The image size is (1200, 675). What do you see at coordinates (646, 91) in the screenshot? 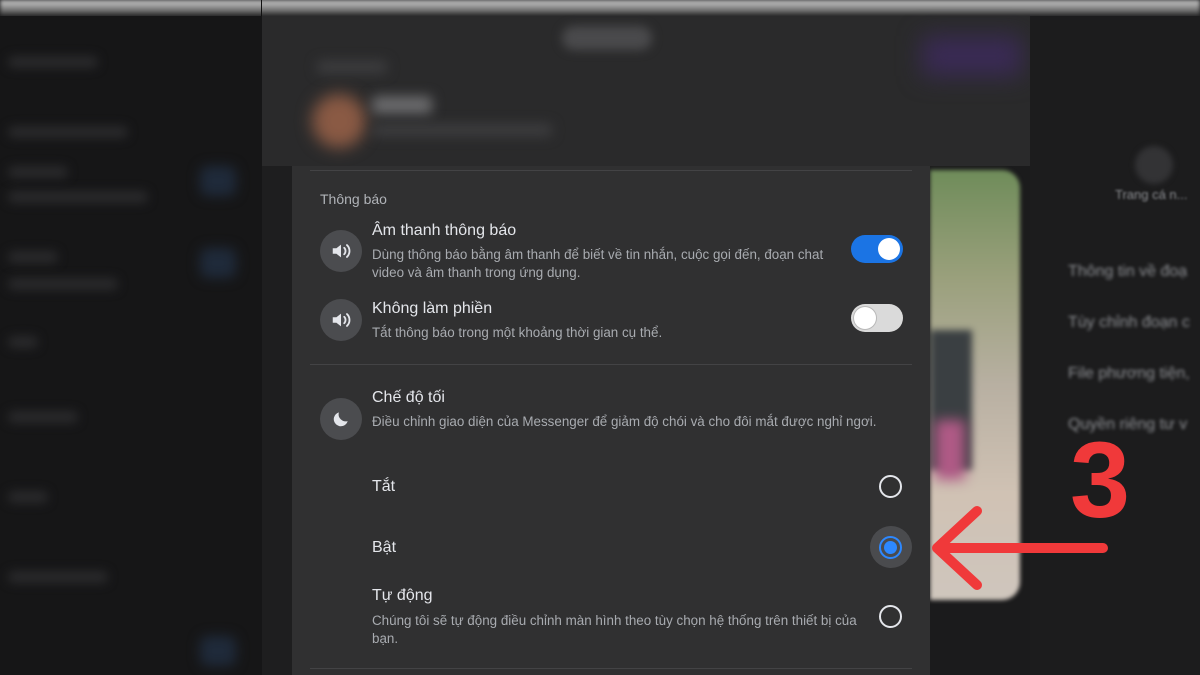
I see `conversation-header` at bounding box center [646, 91].